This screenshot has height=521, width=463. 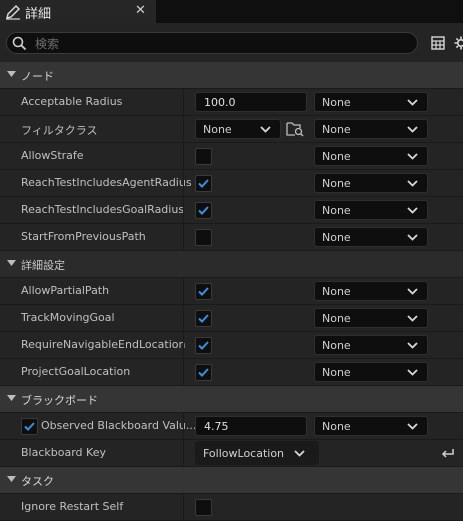 I want to click on property-row: ReachTestIncludesGoalRadius None, so click(x=231, y=210).